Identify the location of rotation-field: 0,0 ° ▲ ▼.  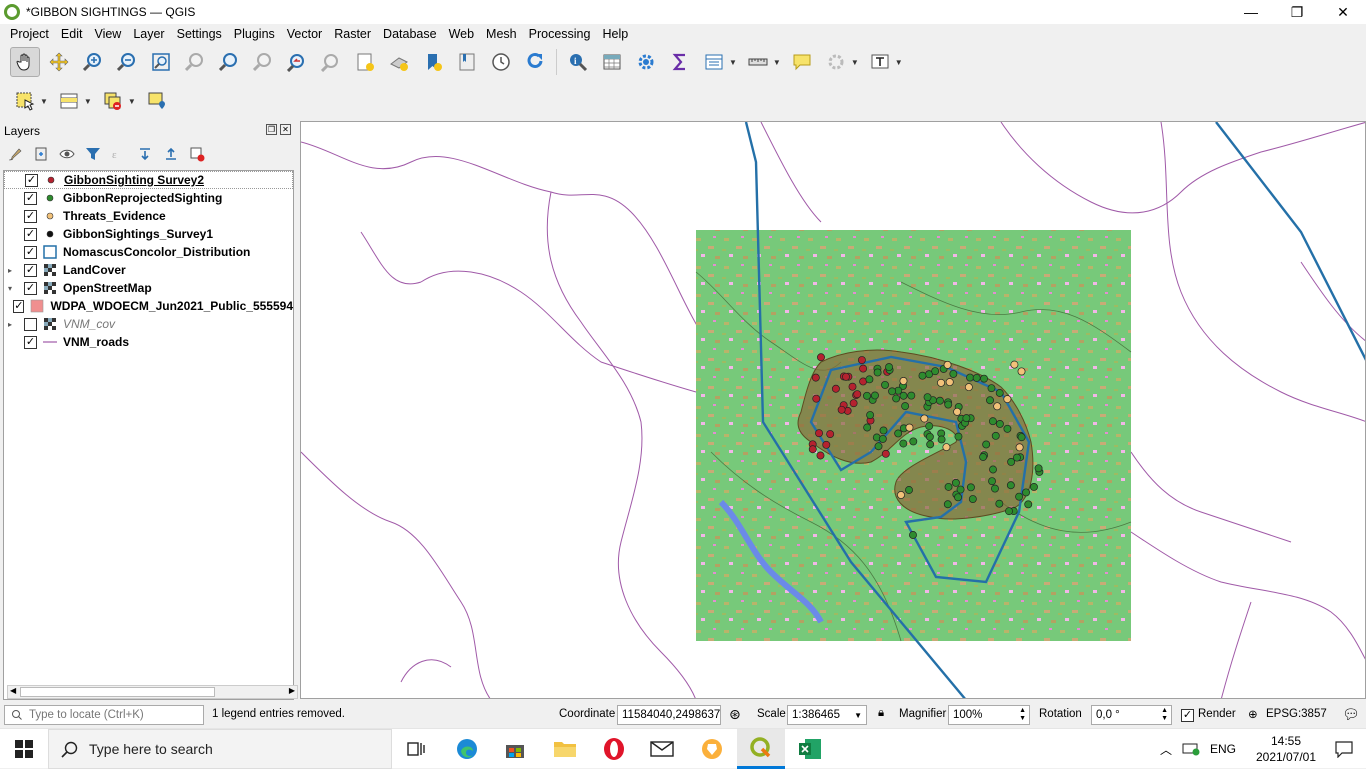
(1131, 715).